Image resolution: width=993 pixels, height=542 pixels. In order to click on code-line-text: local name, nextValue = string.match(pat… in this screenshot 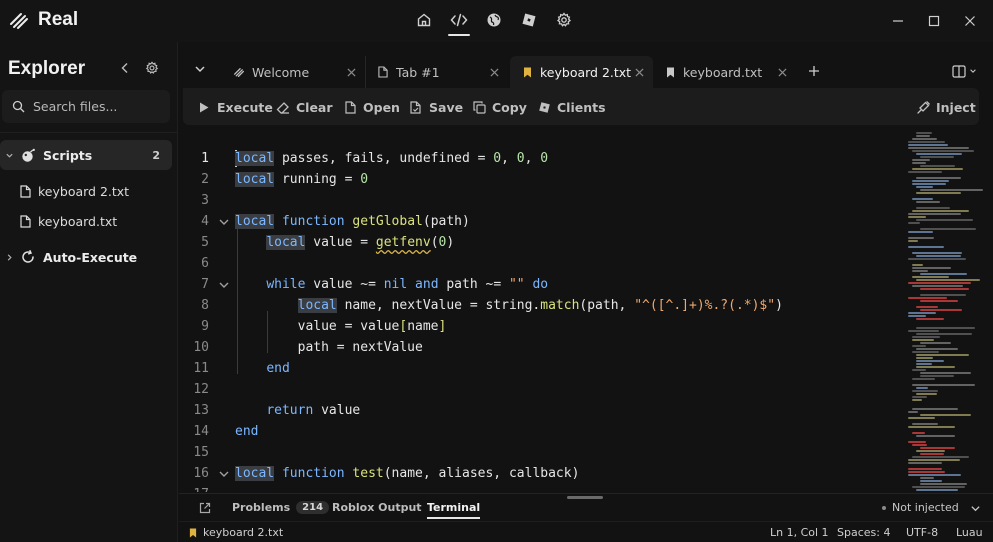, I will do `click(540, 305)`.